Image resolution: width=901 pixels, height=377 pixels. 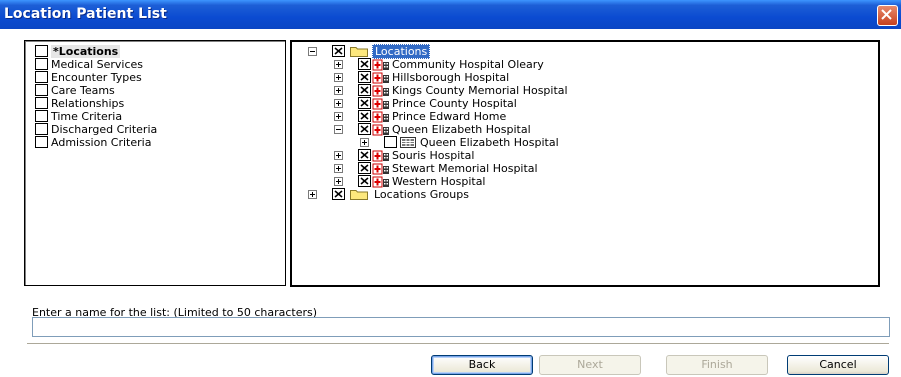 What do you see at coordinates (87, 116) in the screenshot?
I see `criteria-item-label: Time Criteria` at bounding box center [87, 116].